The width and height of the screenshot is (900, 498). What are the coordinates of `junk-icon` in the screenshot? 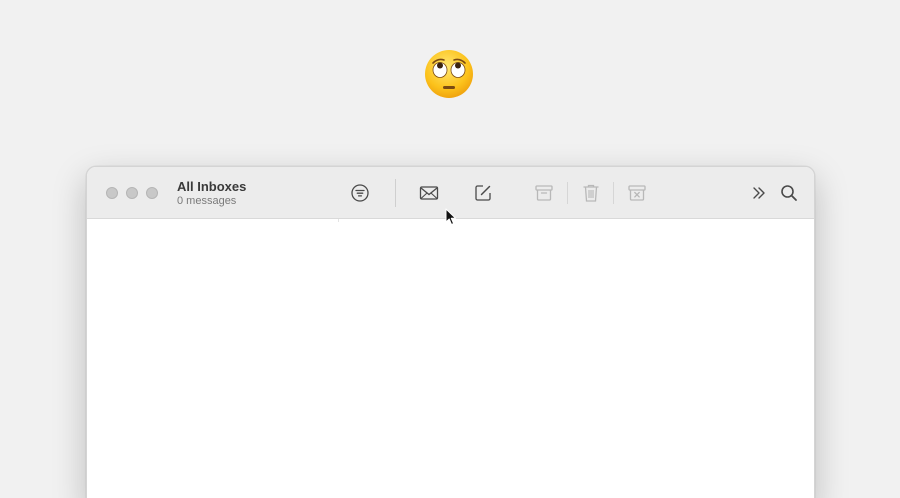 It's located at (637, 193).